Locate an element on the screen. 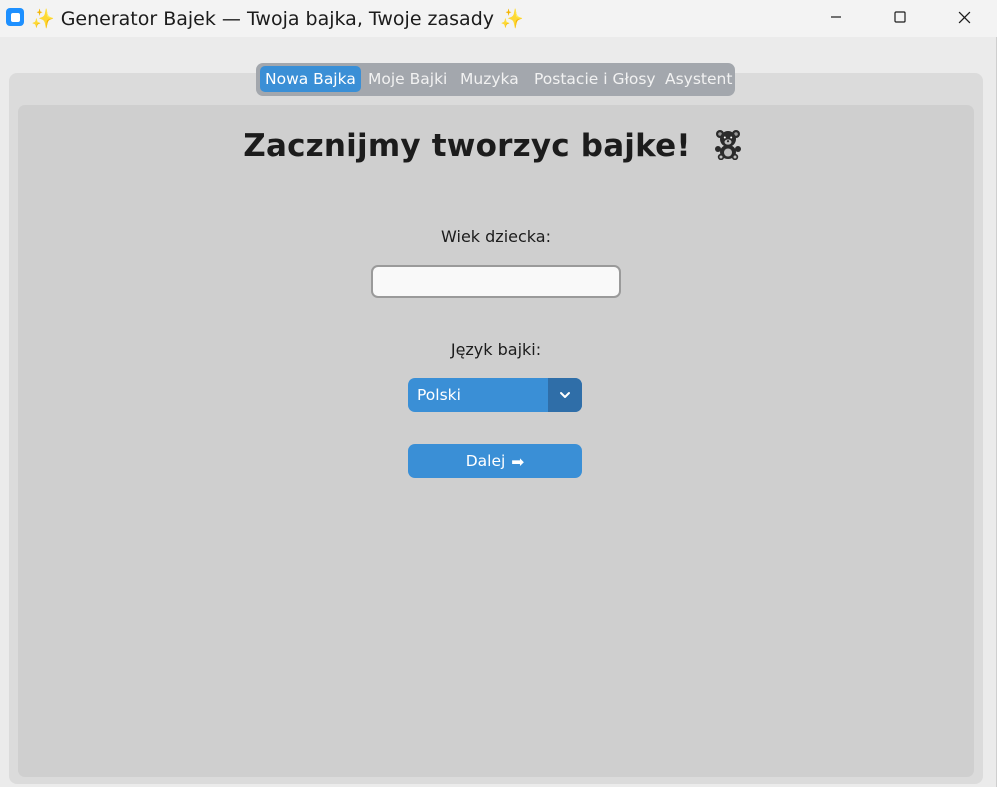 The width and height of the screenshot is (997, 787). next-button-label: Dalej is located at coordinates (485, 461).